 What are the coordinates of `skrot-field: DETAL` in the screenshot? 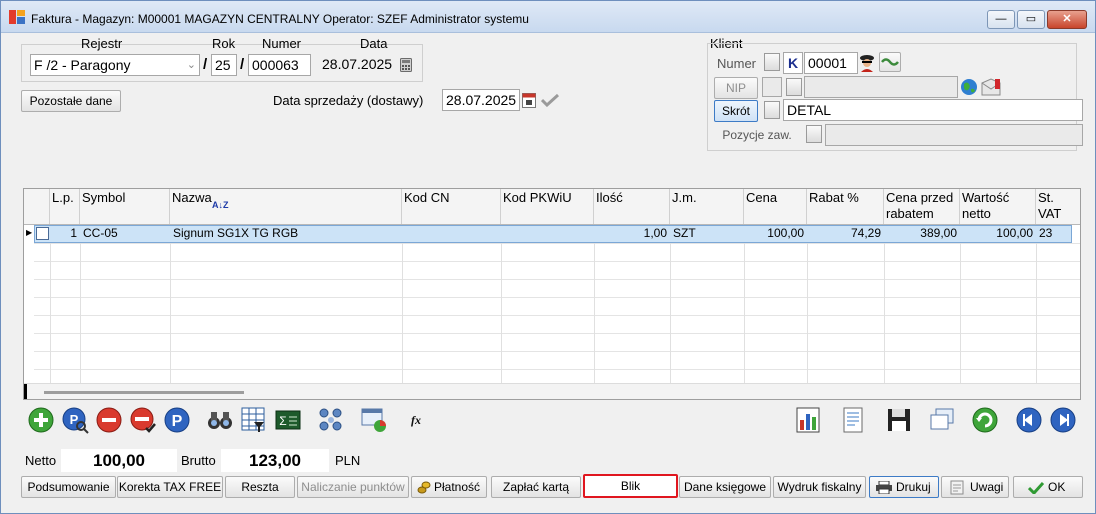 It's located at (933, 110).